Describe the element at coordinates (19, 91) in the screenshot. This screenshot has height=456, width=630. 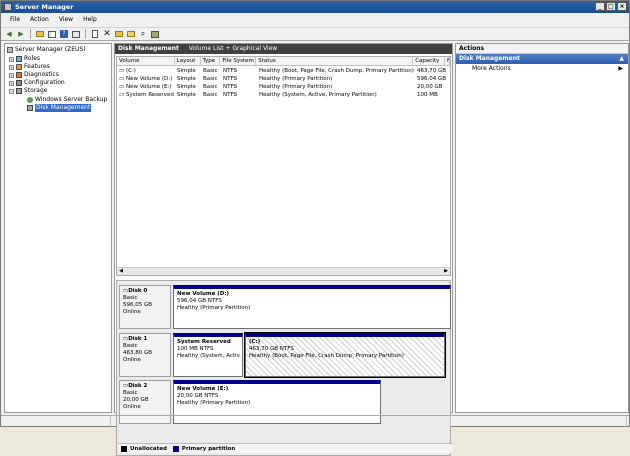
I see `storage-icon` at that location.